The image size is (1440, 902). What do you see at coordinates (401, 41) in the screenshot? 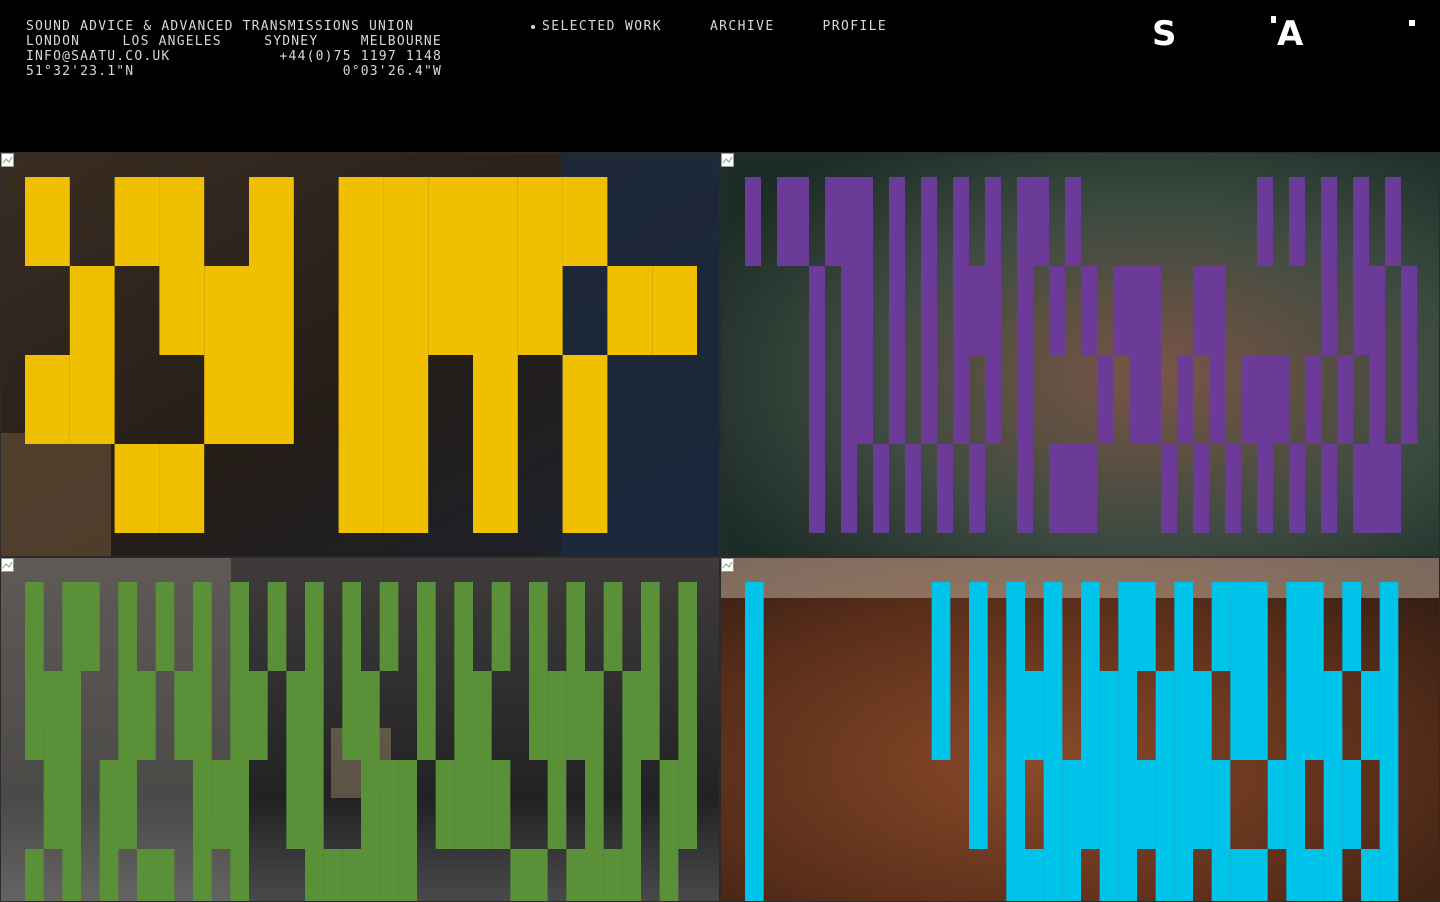
I see `city-melbourne: MELBOURNE` at bounding box center [401, 41].